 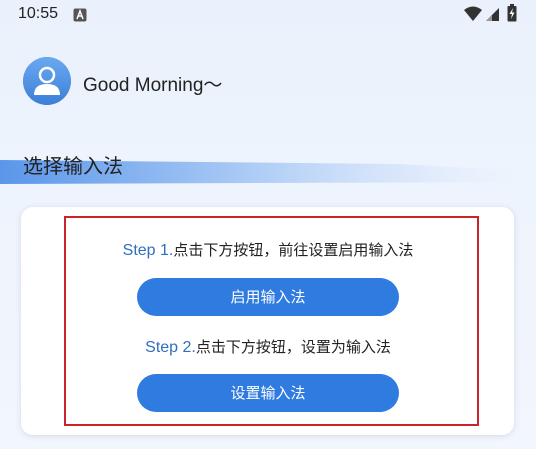 I want to click on wifi-icon, so click(x=473, y=13).